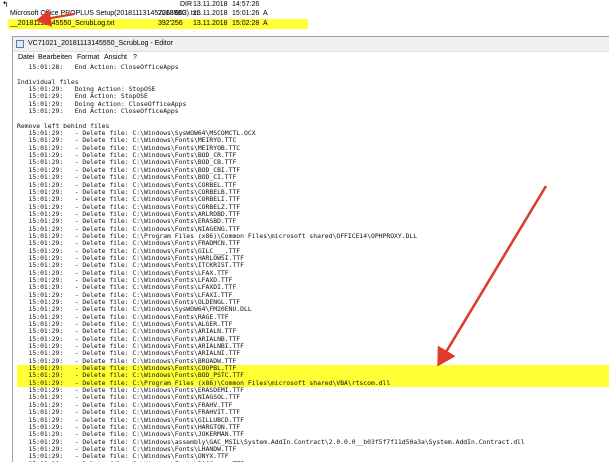  What do you see at coordinates (311, 44) in the screenshot?
I see `title-bar: VC71021_20181113145550_ScrubLog - Editor` at bounding box center [311, 44].